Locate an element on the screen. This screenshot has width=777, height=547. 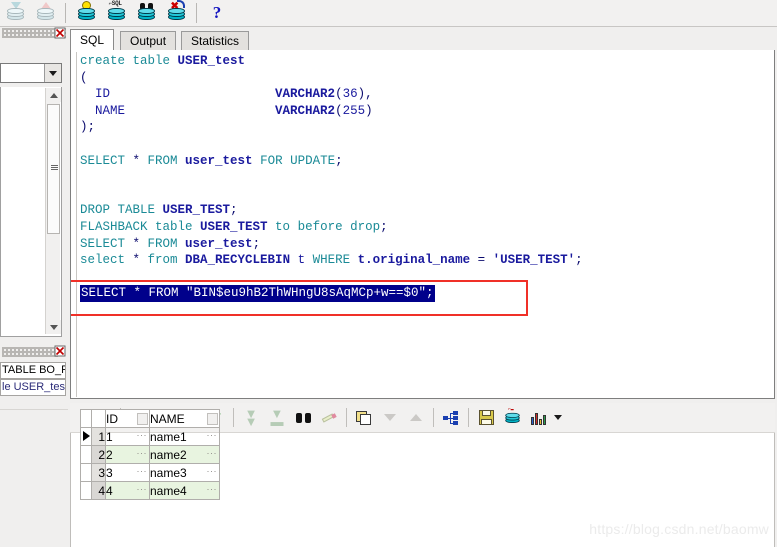
code-line: DROP TABLE USER_TEST; is located at coordinates (425, 210).